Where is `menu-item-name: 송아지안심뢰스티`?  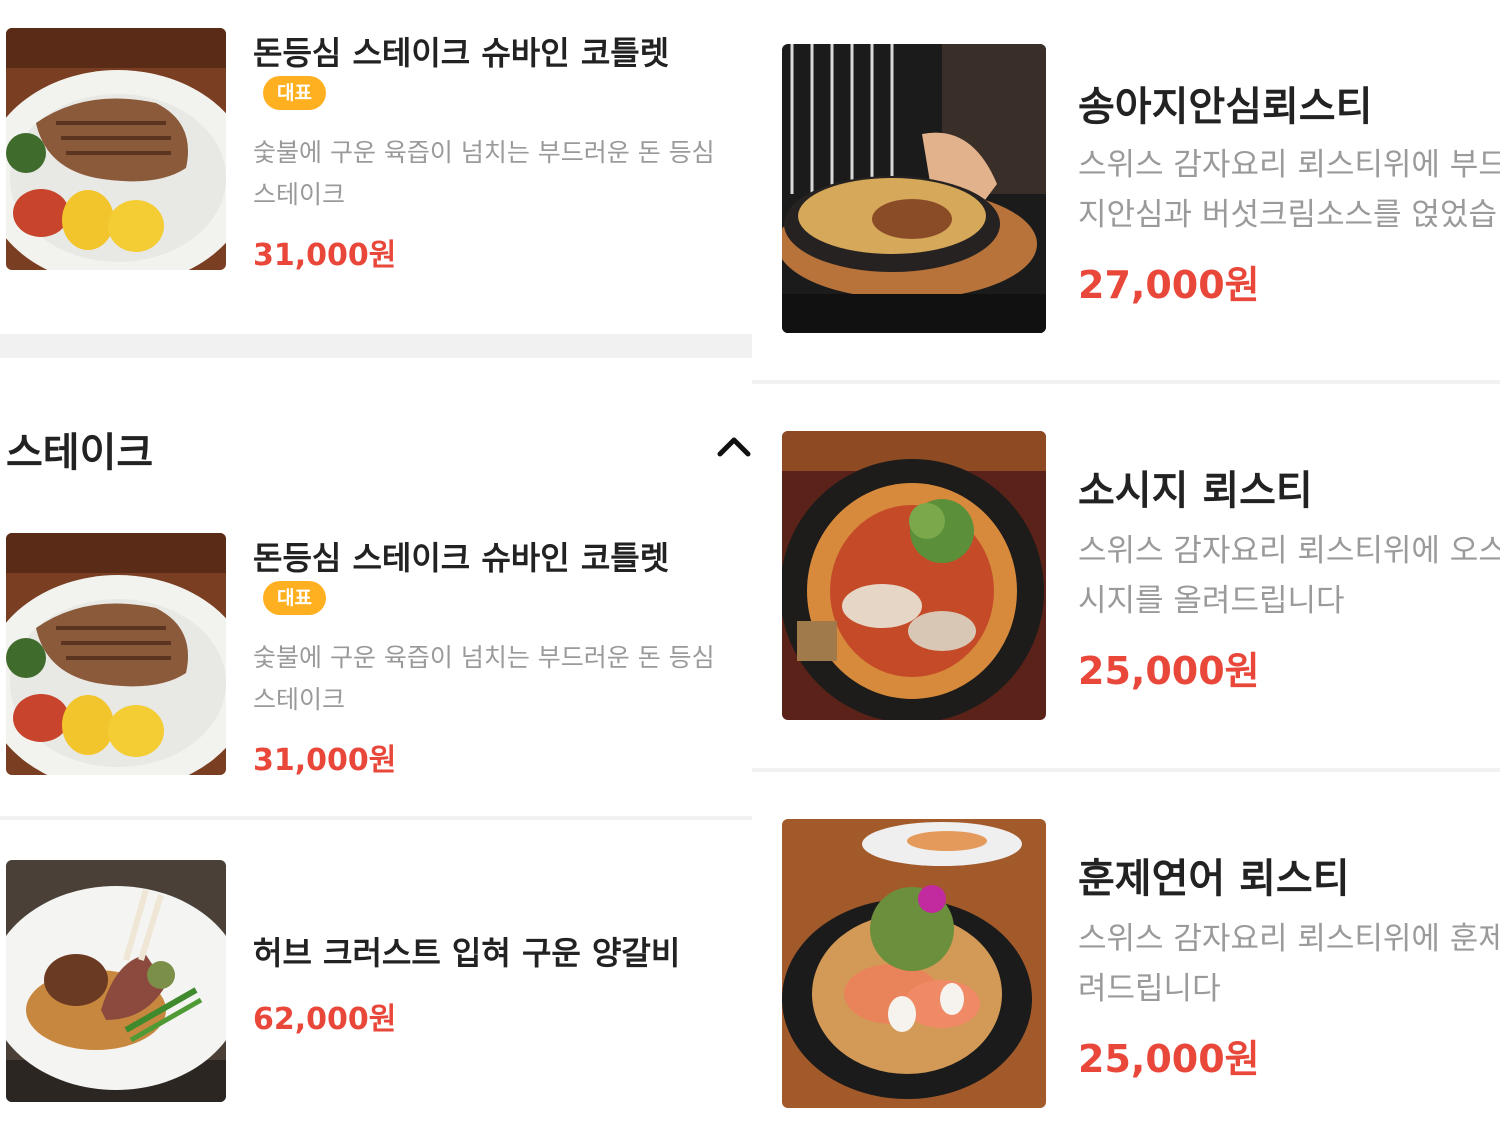
menu-item-name: 송아지안심뢰스티 is located at coordinates (1225, 107).